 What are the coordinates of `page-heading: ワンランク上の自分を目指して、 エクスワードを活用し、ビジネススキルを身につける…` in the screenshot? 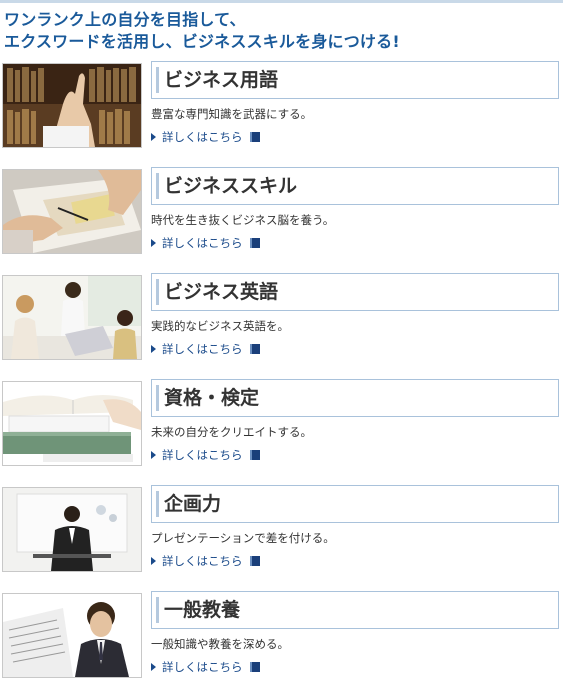 It's located at (281, 31).